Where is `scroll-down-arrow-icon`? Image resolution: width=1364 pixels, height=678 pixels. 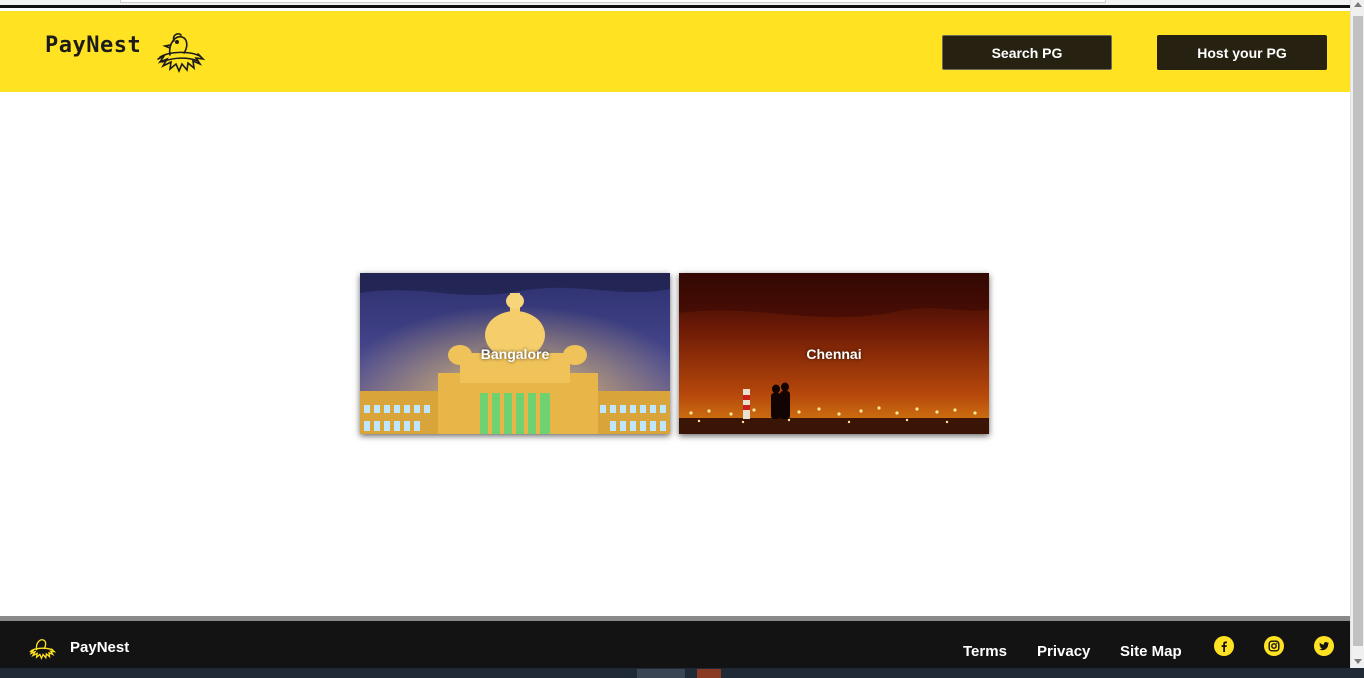
scroll-down-arrow-icon is located at coordinates (1358, 661).